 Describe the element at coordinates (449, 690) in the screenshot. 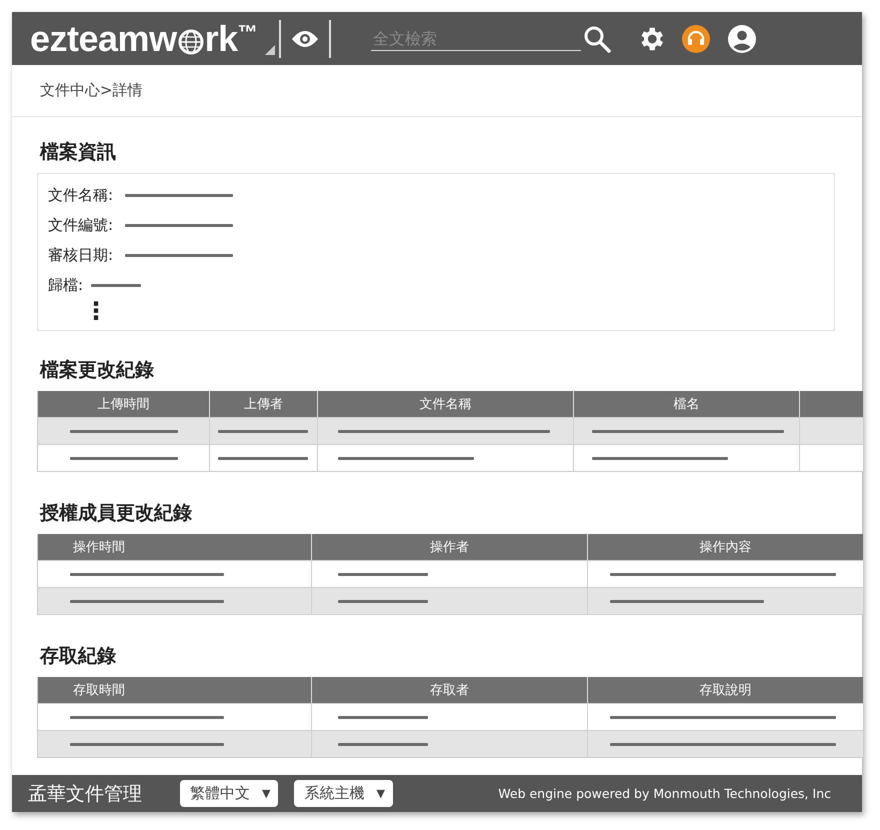

I see `column-header: 存取者` at that location.